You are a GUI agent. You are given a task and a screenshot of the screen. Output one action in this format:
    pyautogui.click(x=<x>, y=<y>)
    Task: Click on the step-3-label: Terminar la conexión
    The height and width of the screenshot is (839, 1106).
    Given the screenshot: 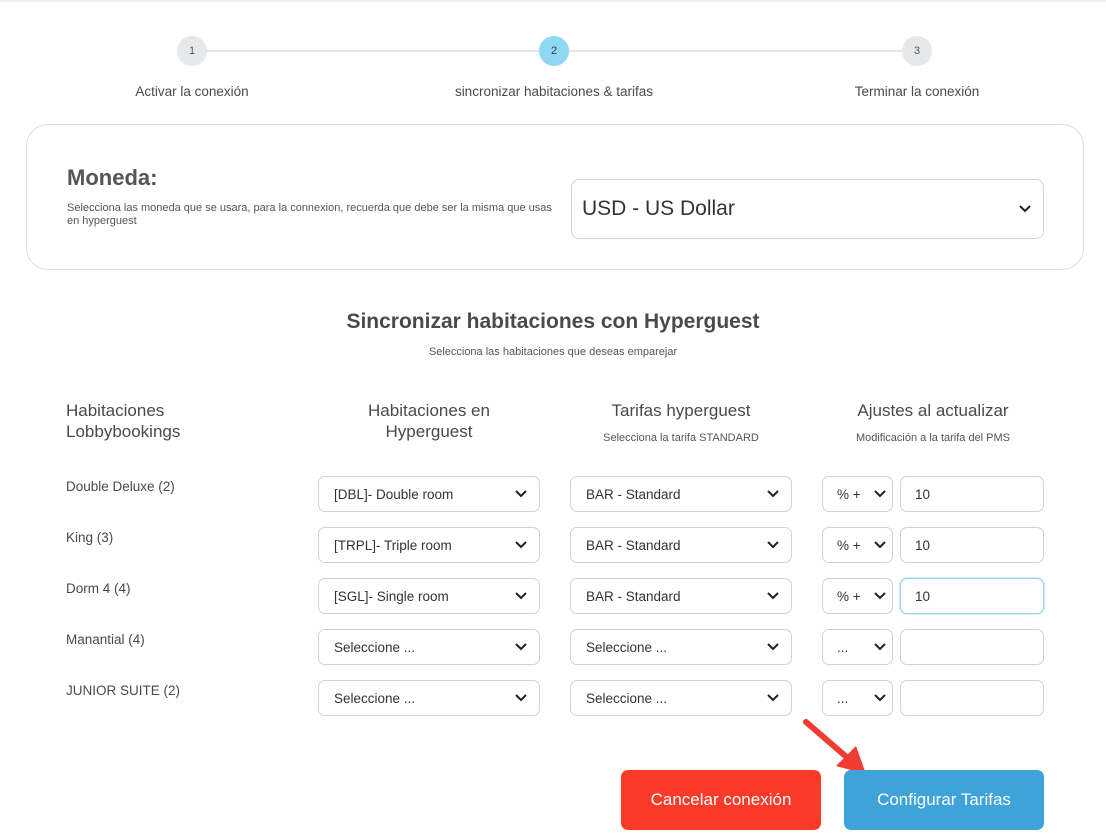 What is the action you would take?
    pyautogui.click(x=917, y=91)
    